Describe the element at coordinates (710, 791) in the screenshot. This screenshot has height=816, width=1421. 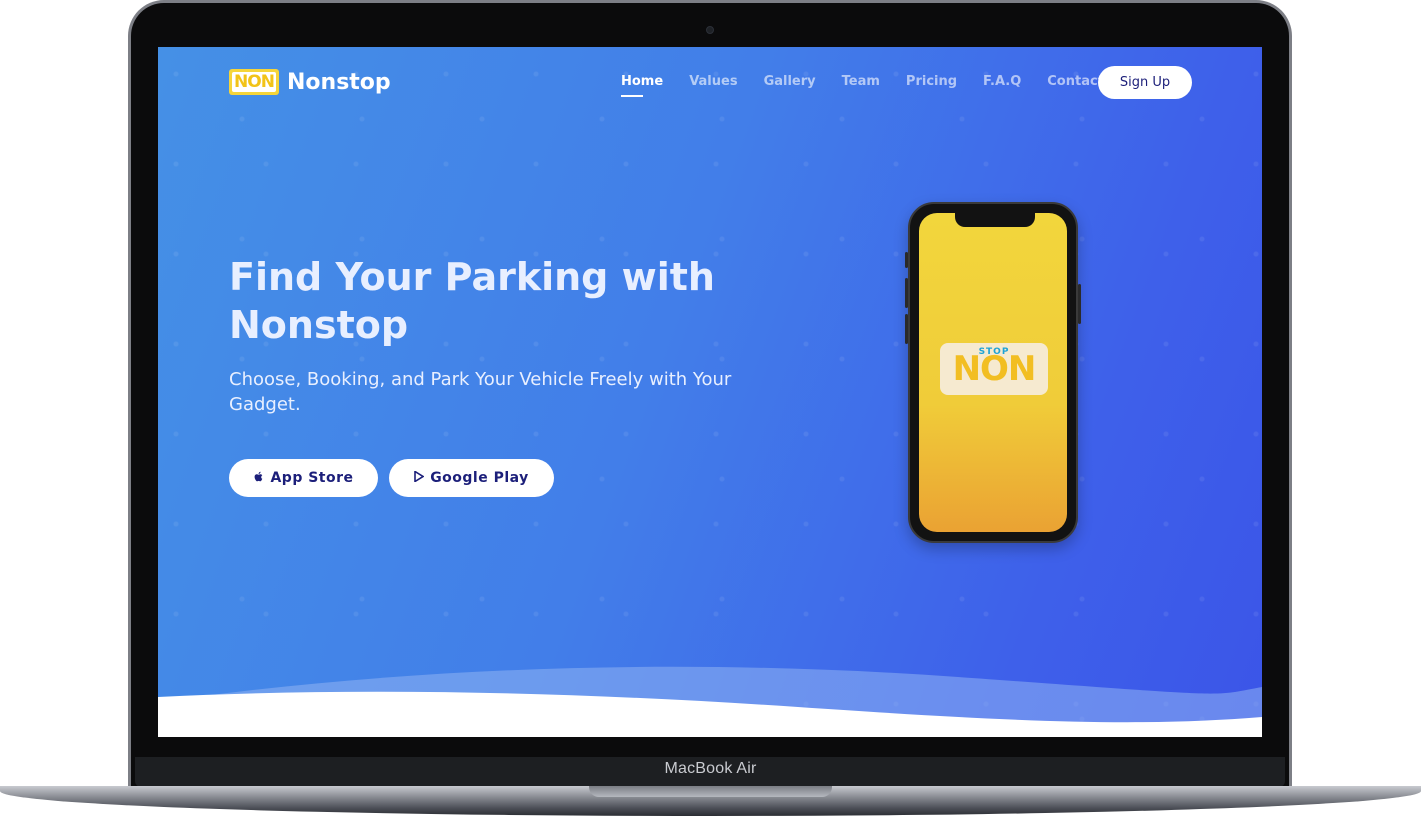
I see `laptop-notch` at that location.